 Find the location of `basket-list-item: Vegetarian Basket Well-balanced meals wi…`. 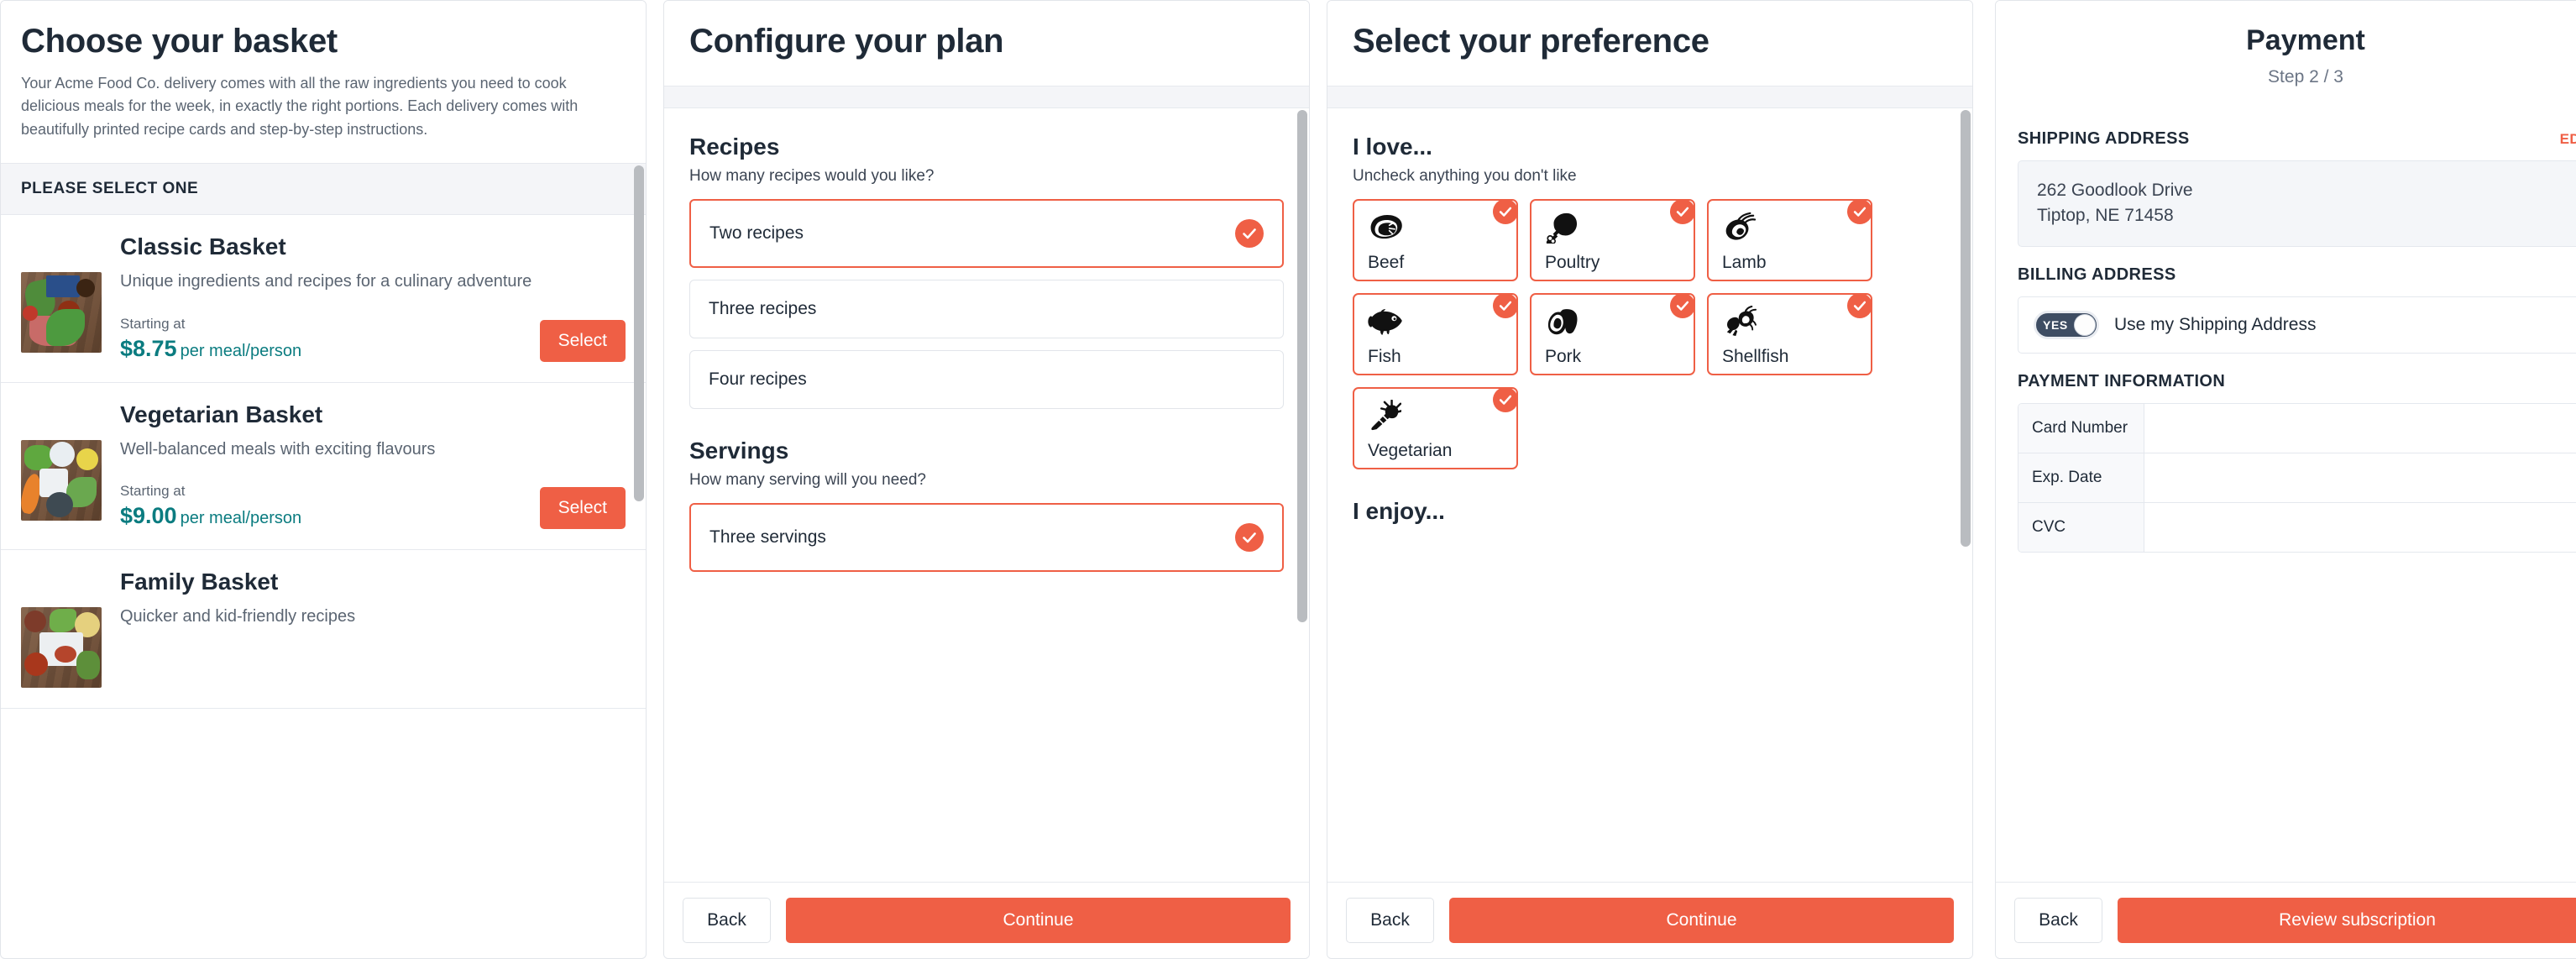

basket-list-item: Vegetarian Basket Well-balanced meals wi… is located at coordinates (323, 467).